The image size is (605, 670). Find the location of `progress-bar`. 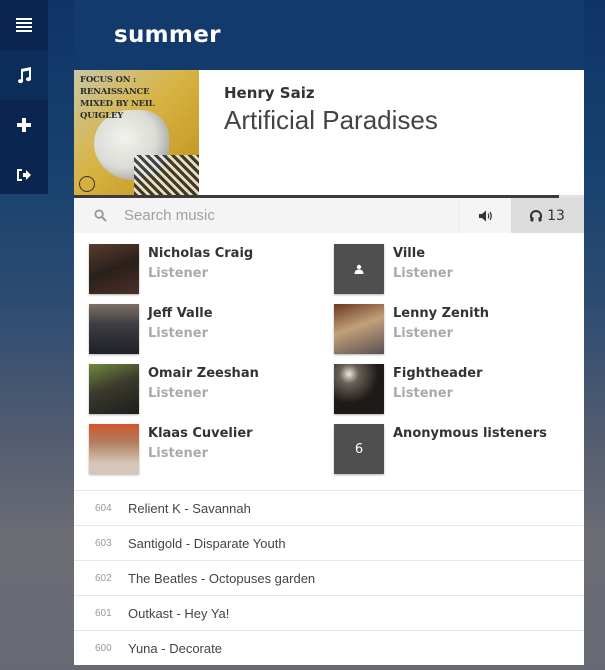

progress-bar is located at coordinates (329, 196).